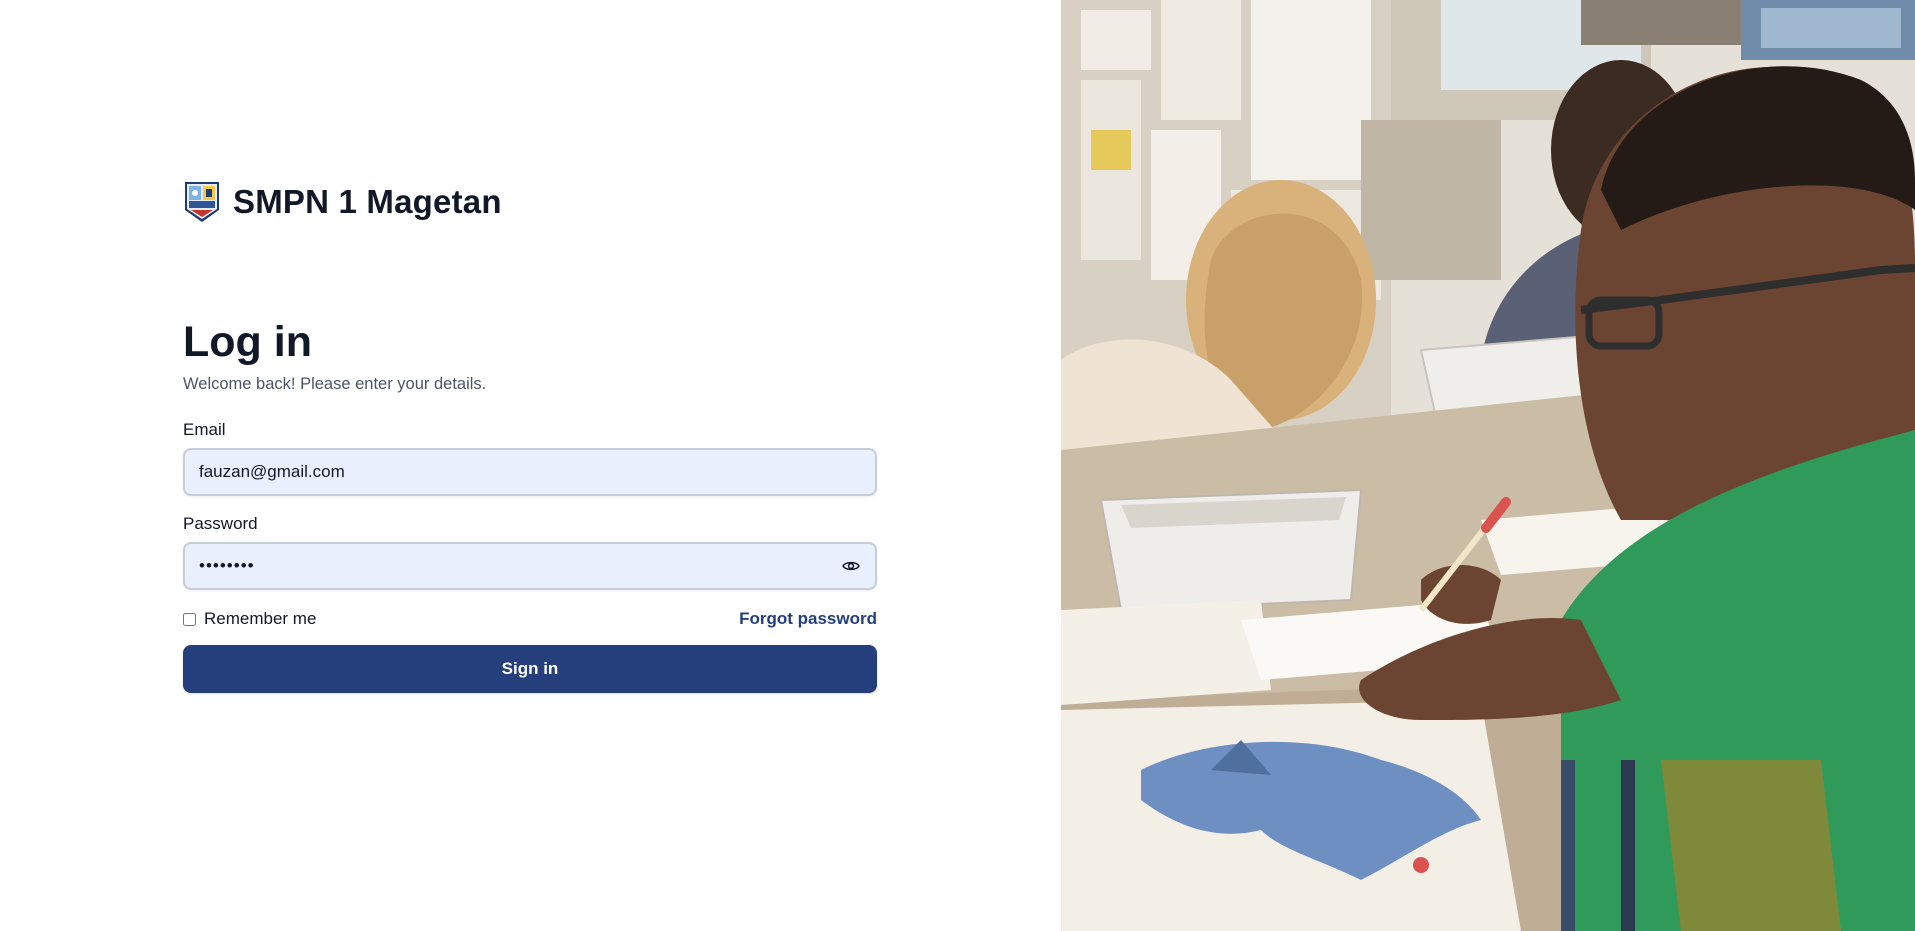 Image resolution: width=1915 pixels, height=931 pixels. What do you see at coordinates (220, 523) in the screenshot?
I see `password-label: Password` at bounding box center [220, 523].